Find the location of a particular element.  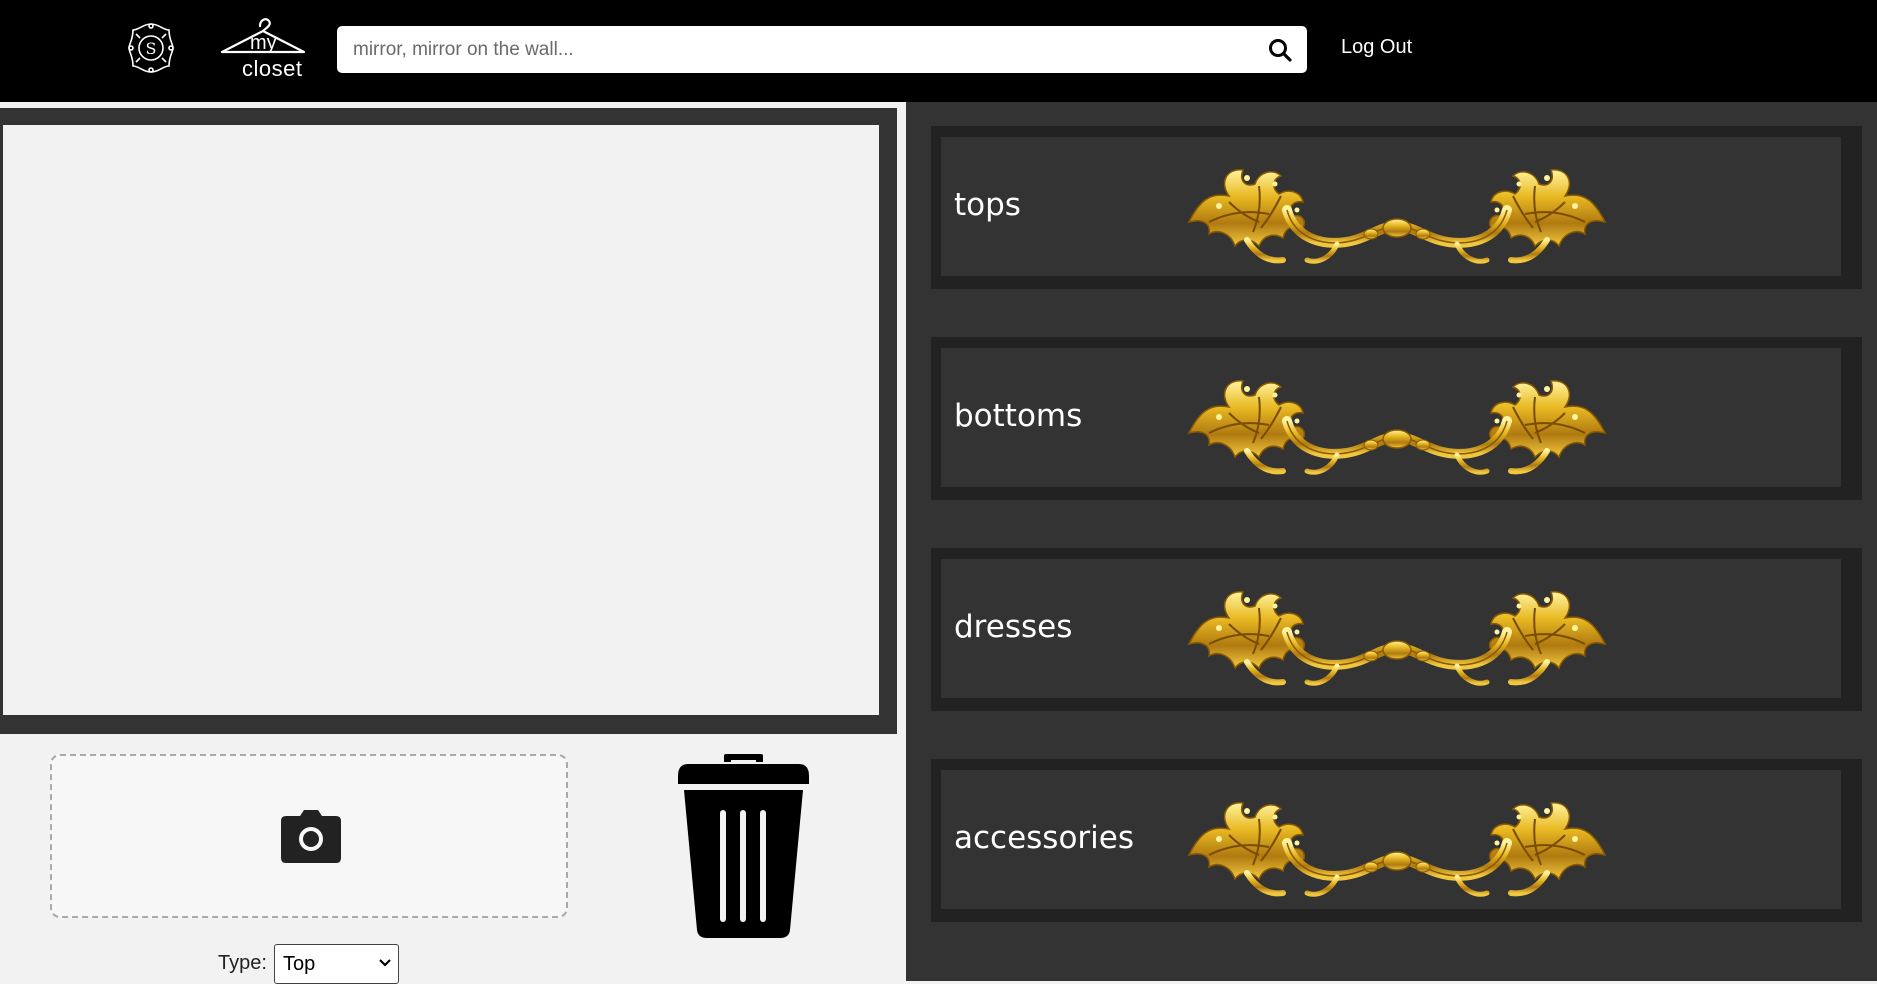

top-navbar: S my closet Log Out is located at coordinates (938, 51).